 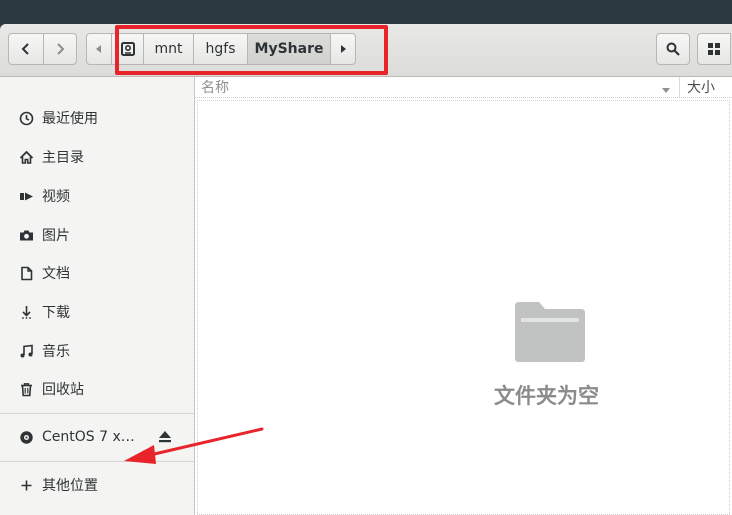 I want to click on sidebar-item-recent: 最近使用, so click(x=97, y=118).